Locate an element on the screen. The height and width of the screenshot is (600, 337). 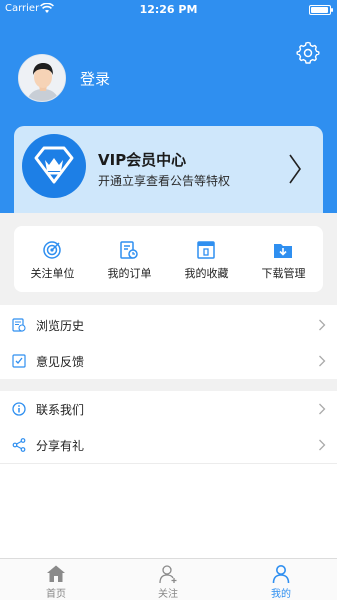
add-user-icon is located at coordinates (168, 574).